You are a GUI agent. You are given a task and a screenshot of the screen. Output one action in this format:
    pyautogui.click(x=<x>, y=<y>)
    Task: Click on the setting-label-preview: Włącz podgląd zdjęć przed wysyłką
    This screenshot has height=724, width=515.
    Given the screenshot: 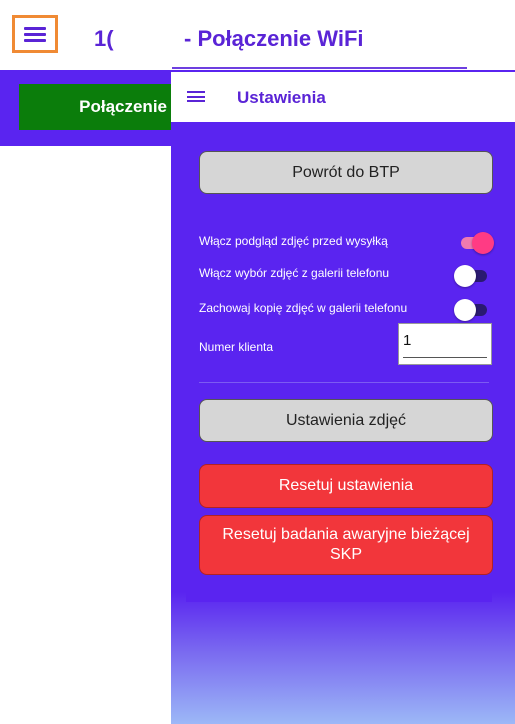 What is the action you would take?
    pyautogui.click(x=293, y=241)
    